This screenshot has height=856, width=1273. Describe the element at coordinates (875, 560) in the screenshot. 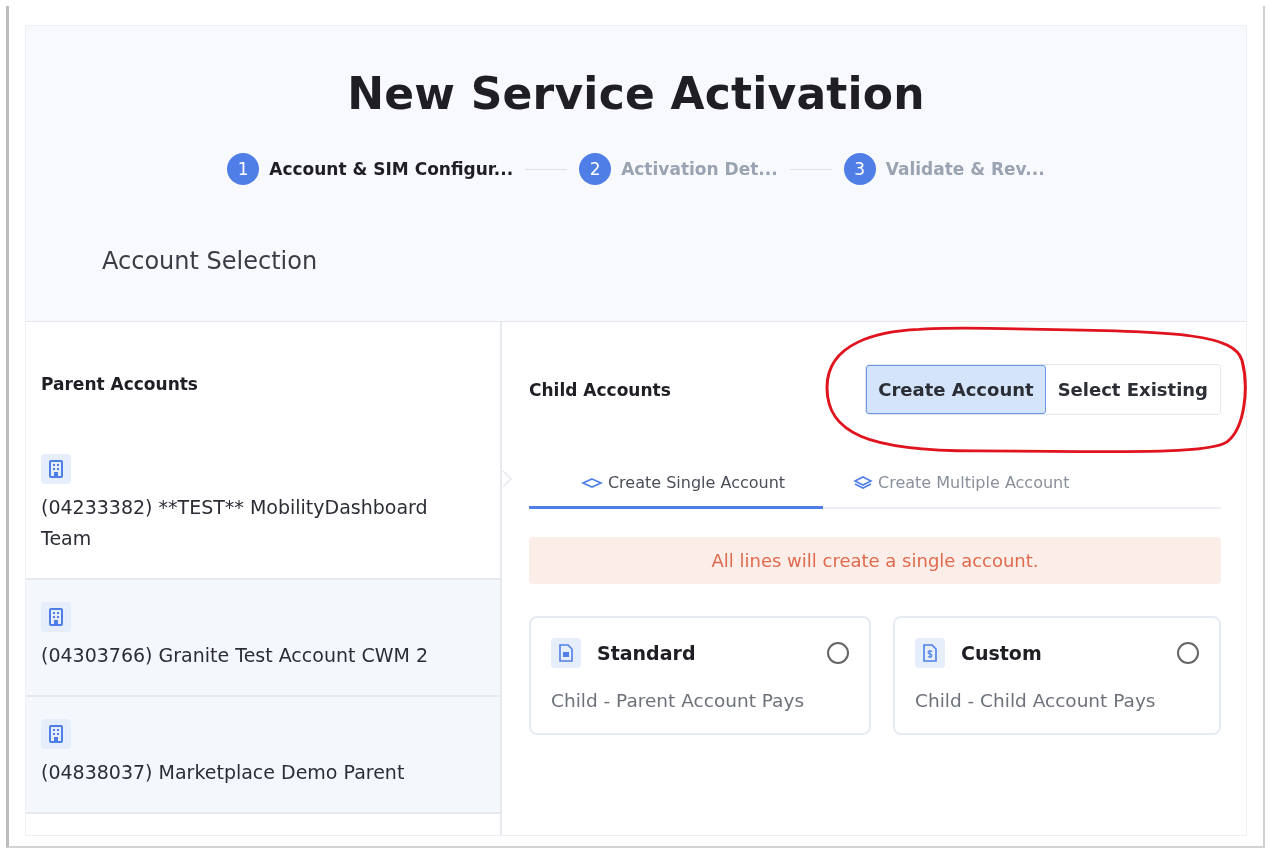

I see `info-notice: All lines will create a single account.` at that location.